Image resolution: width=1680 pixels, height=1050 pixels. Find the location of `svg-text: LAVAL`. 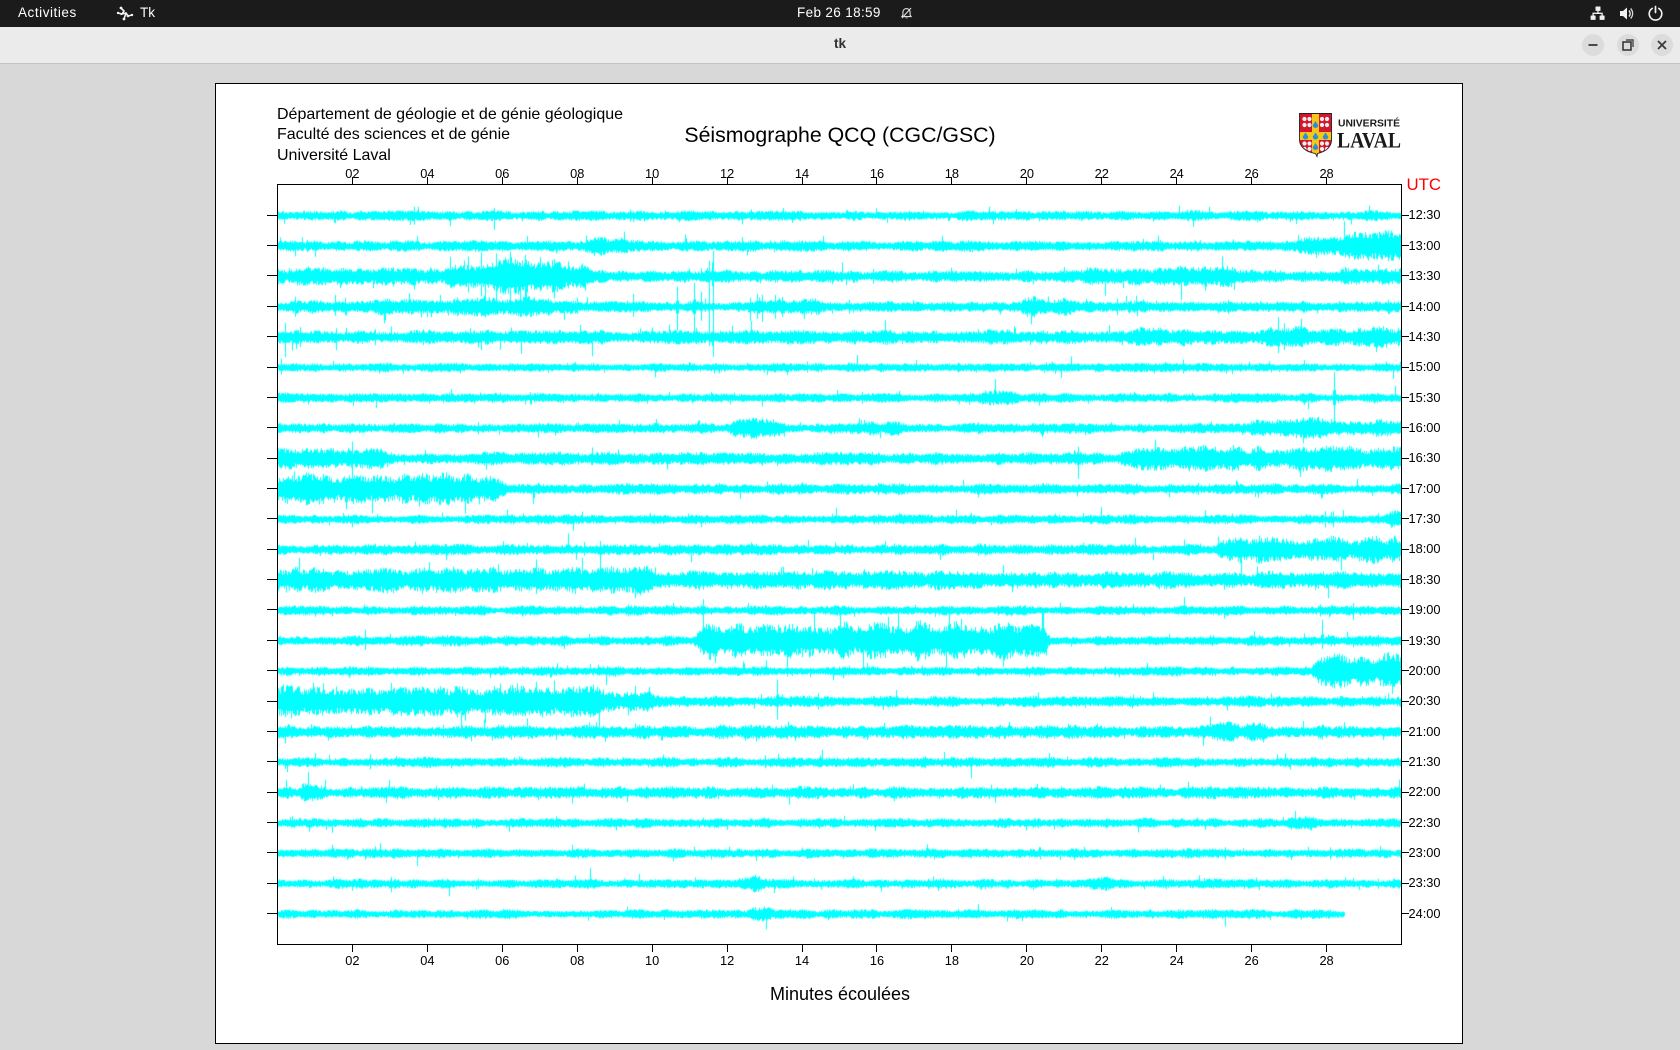

svg-text: LAVAL is located at coordinates (1369, 140).